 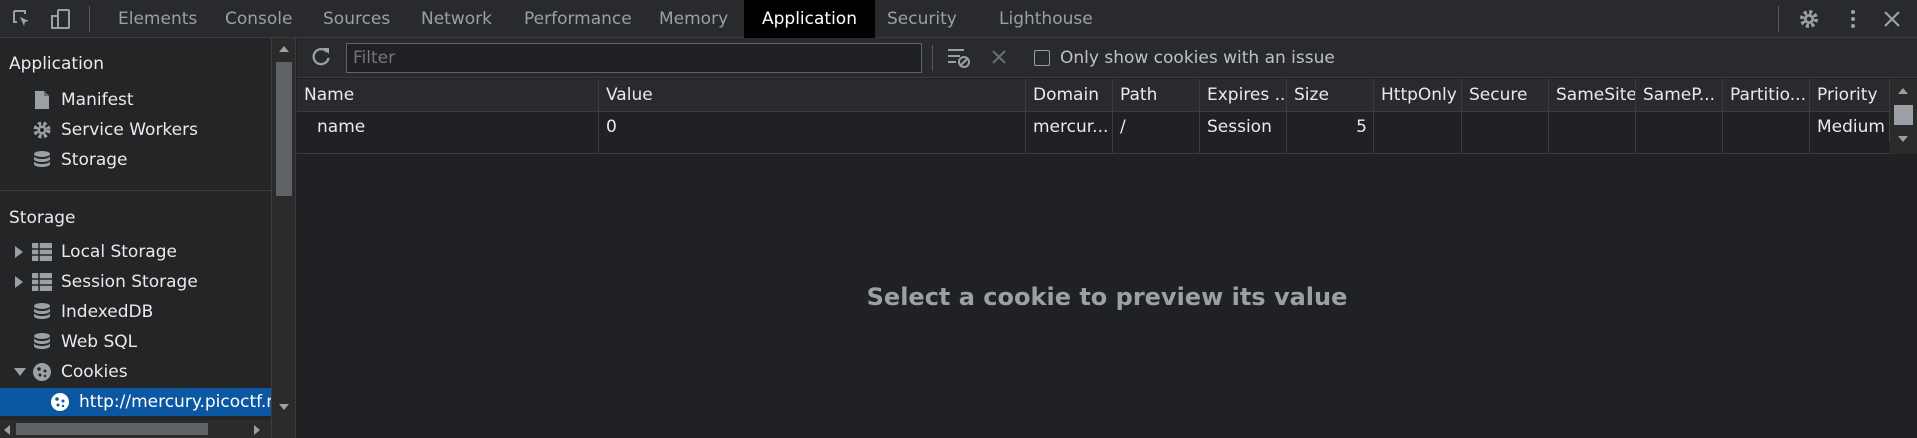 What do you see at coordinates (1418, 127) in the screenshot?
I see `cell-httponly` at bounding box center [1418, 127].